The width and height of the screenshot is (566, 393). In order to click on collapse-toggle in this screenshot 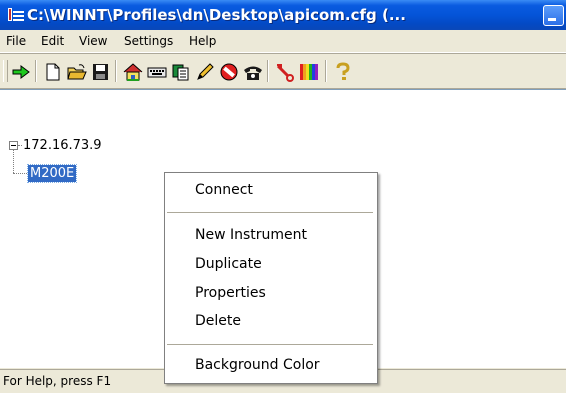, I will do `click(13, 145)`.